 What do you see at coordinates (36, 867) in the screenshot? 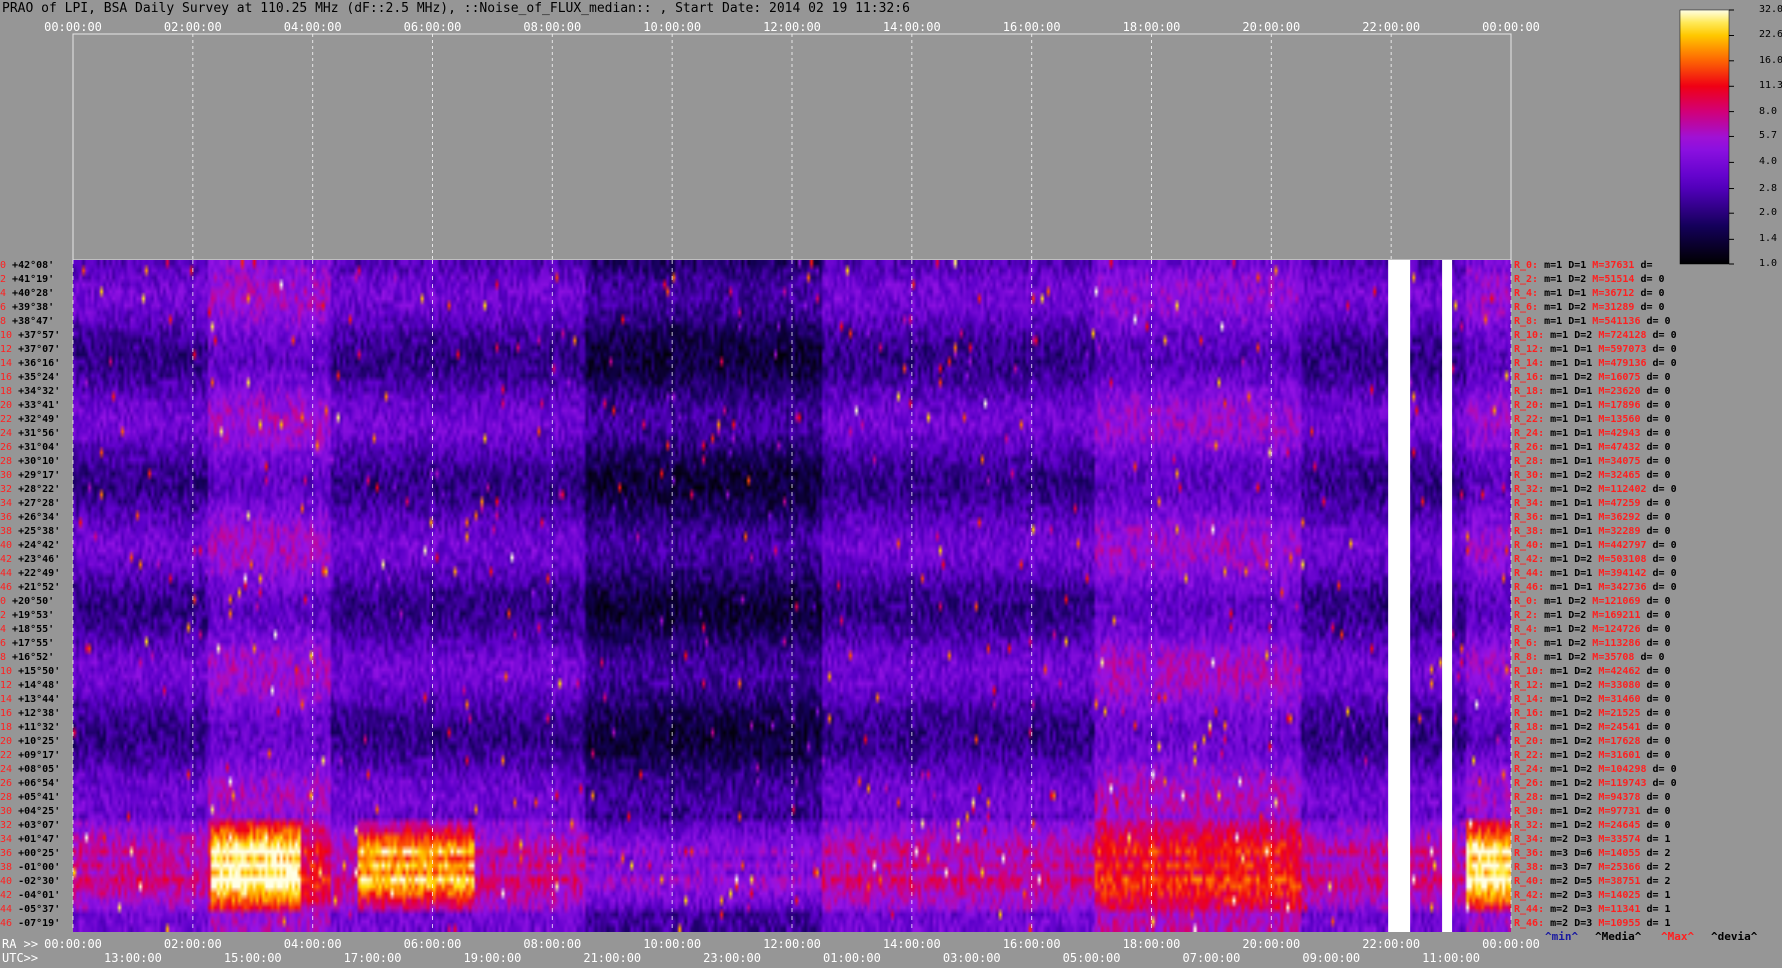
I see `row-declination: -01°00'` at bounding box center [36, 867].